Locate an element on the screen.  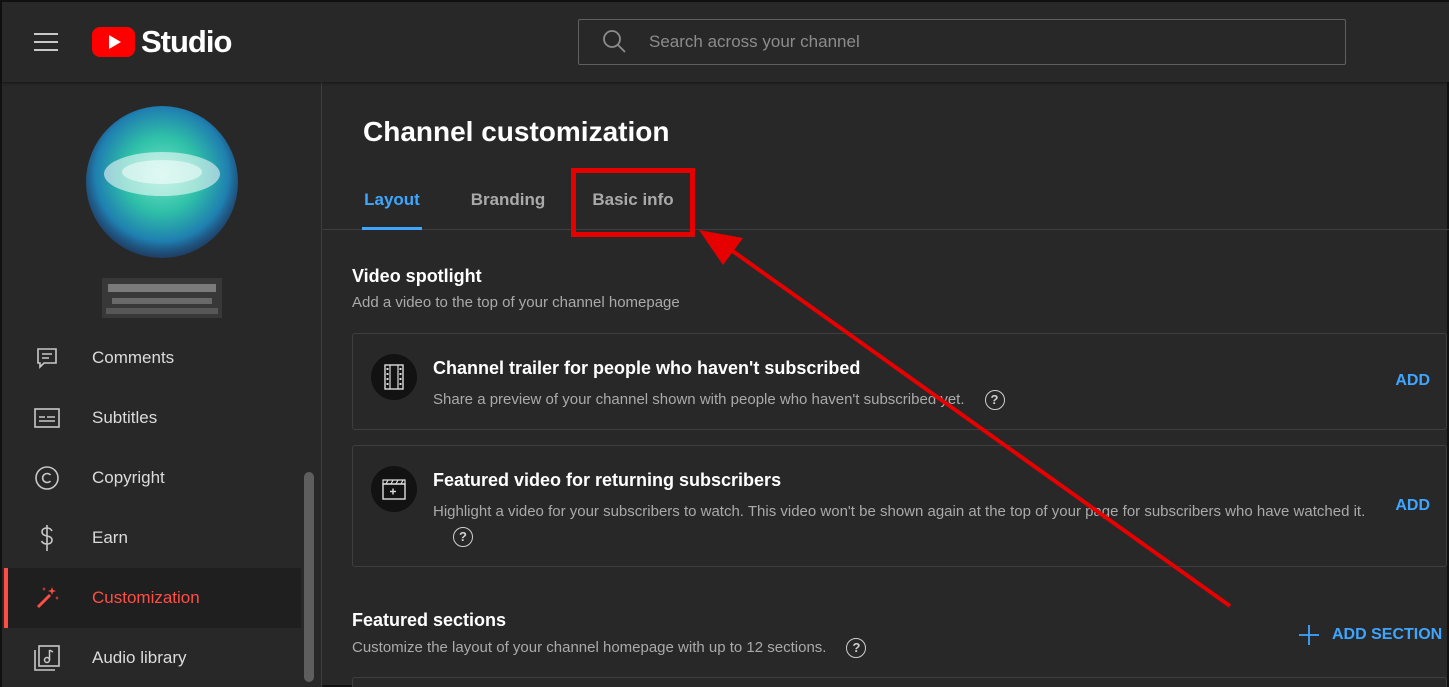
page-title: Channel customization is located at coordinates (516, 131).